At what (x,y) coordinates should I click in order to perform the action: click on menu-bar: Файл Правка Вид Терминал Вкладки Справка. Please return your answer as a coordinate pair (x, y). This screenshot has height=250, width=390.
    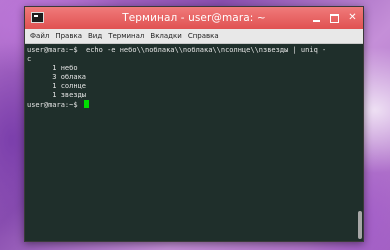
    Looking at the image, I should click on (194, 36).